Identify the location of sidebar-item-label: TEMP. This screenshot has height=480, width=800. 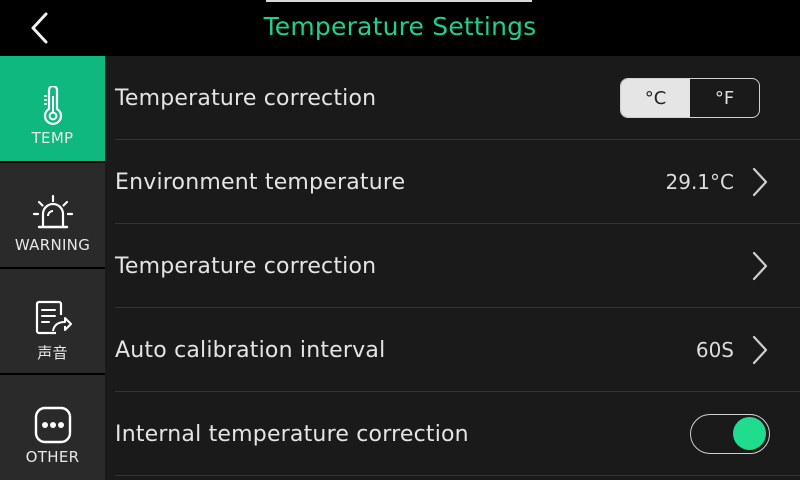
(52, 138).